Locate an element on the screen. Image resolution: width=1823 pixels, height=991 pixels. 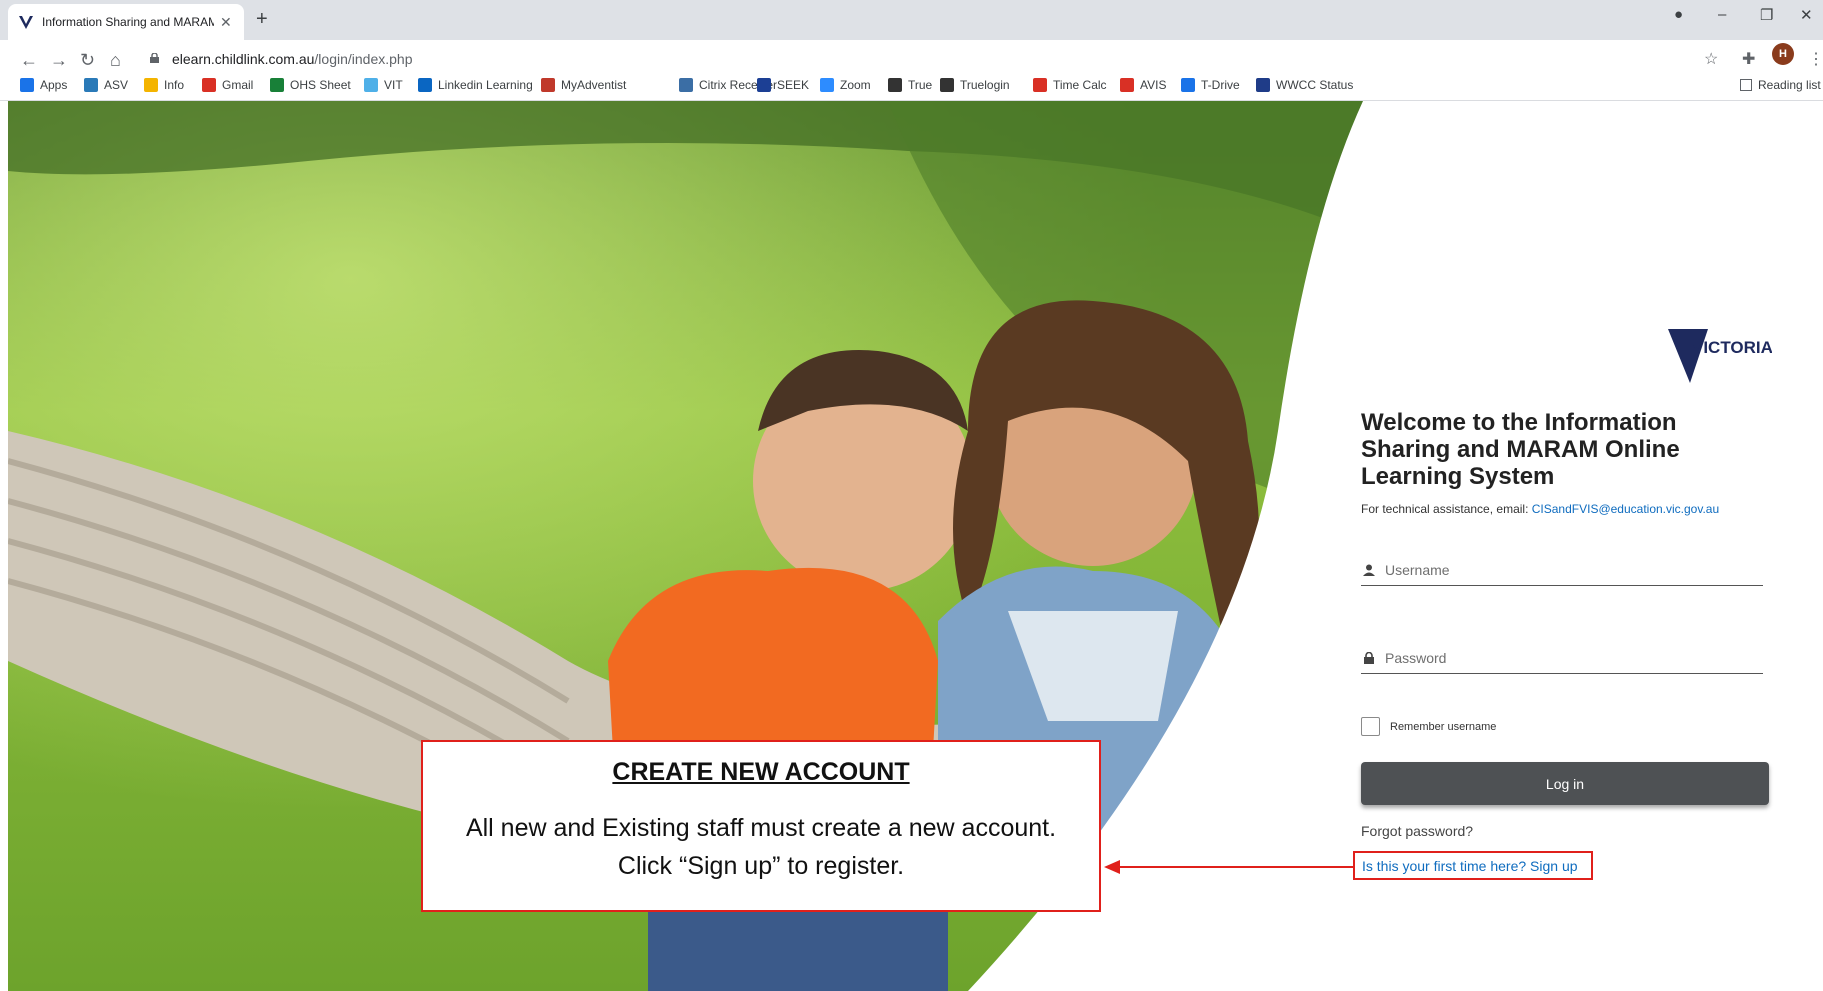
tab-title: Information Sharing and MARAM is located at coordinates (128, 22).